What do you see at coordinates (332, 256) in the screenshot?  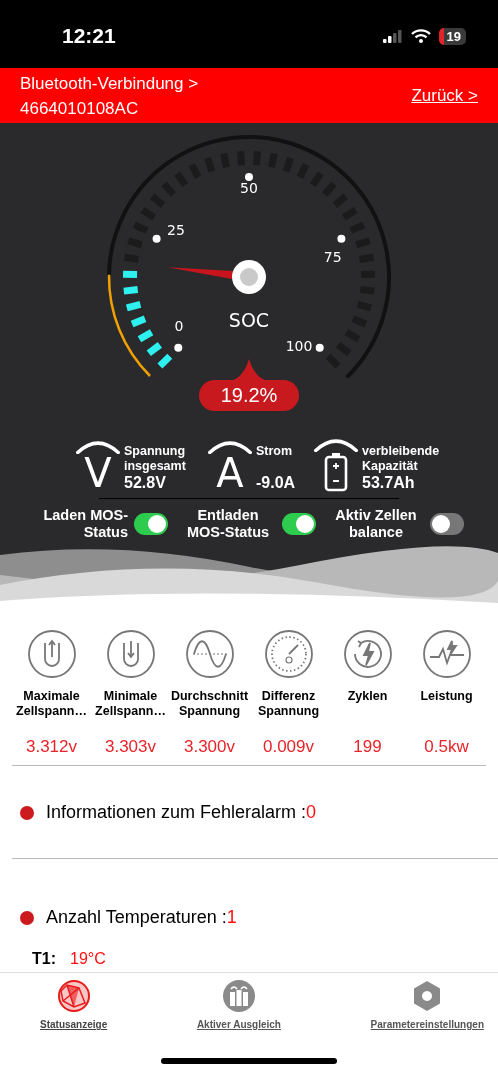 I see `gauge-tick-label: 75` at bounding box center [332, 256].